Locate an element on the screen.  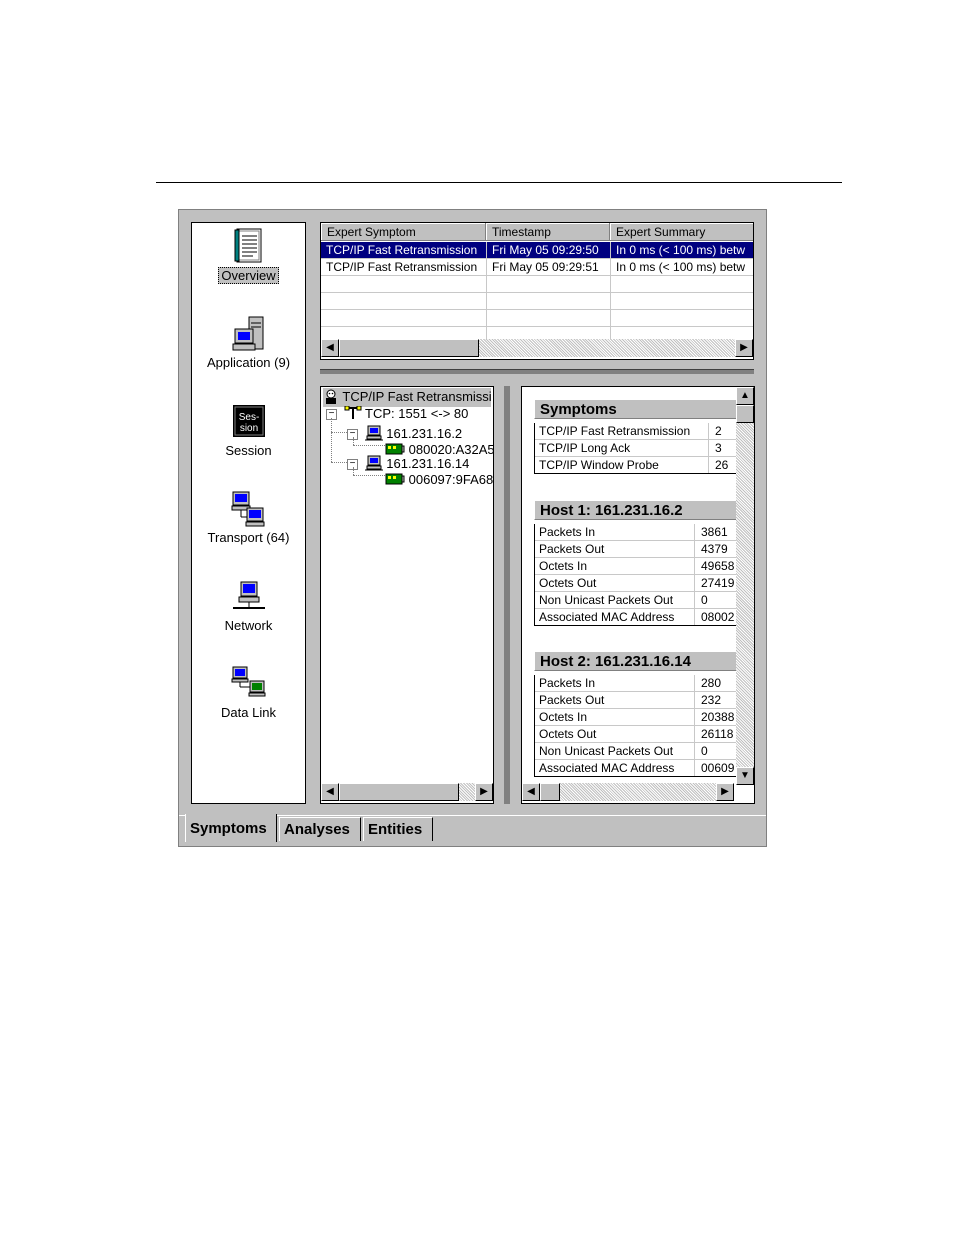
page-rule is located at coordinates (499, 182).